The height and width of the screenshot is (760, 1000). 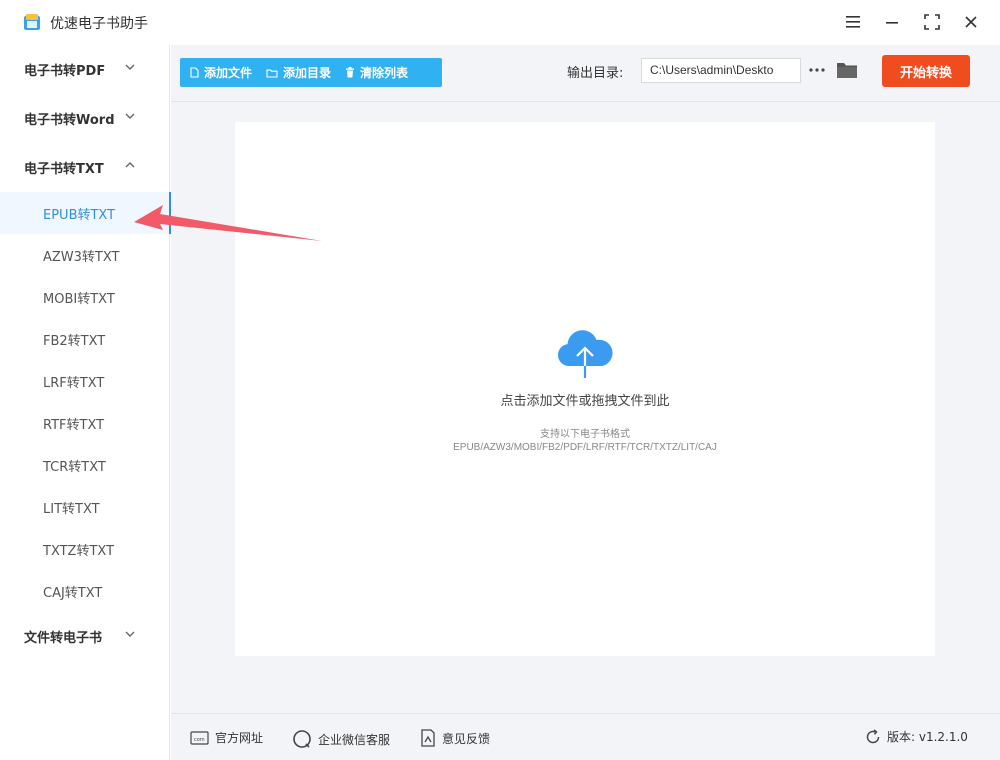 What do you see at coordinates (73, 593) in the screenshot?
I see `sidebar-item-label: CAJ转TXT` at bounding box center [73, 593].